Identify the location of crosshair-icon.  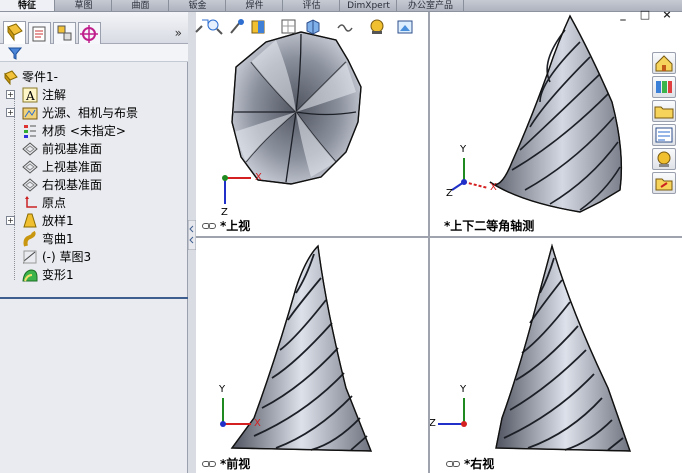
(89, 34).